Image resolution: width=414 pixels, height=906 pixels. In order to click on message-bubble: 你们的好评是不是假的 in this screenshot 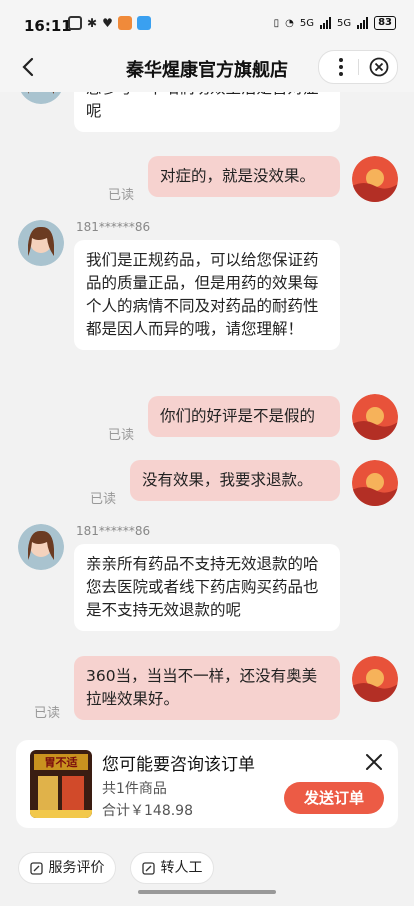, I will do `click(244, 416)`.